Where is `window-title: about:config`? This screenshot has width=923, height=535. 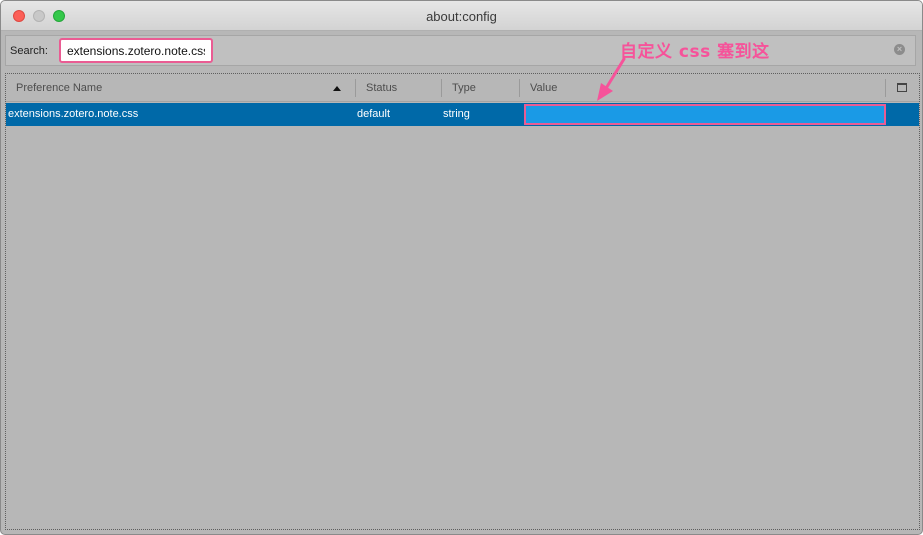
window-title: about:config is located at coordinates (461, 16).